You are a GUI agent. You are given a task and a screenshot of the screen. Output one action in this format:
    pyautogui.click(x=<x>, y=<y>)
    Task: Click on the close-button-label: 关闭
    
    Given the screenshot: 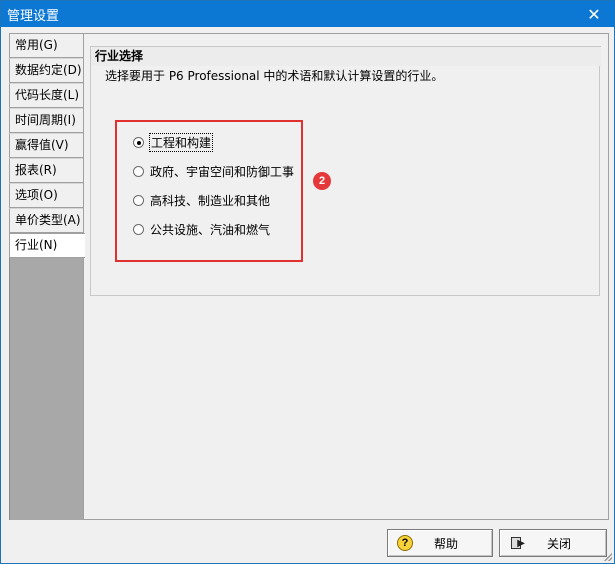 What is the action you would take?
    pyautogui.click(x=558, y=543)
    